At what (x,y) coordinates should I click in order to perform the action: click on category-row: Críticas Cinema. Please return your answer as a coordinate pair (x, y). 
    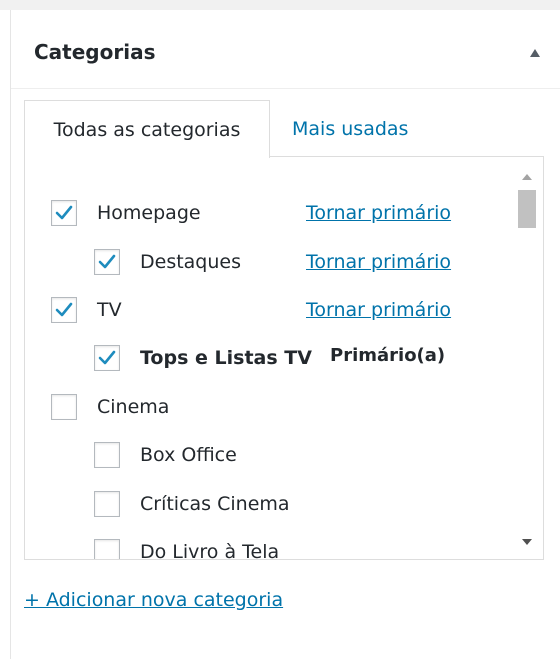
    Looking at the image, I should click on (302, 511).